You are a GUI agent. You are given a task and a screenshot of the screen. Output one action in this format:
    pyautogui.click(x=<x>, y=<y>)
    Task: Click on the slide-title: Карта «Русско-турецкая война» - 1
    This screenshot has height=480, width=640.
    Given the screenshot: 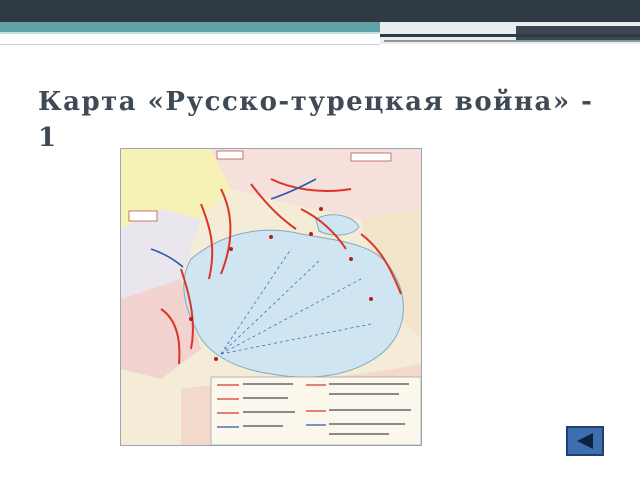 What is the action you would take?
    pyautogui.click(x=316, y=120)
    